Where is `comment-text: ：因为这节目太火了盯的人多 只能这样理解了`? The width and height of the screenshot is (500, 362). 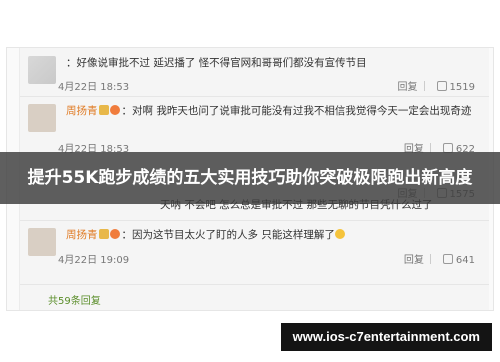
comment-text: ：因为这节目太火了盯的人多 只能这样理解了 is located at coordinates (228, 235).